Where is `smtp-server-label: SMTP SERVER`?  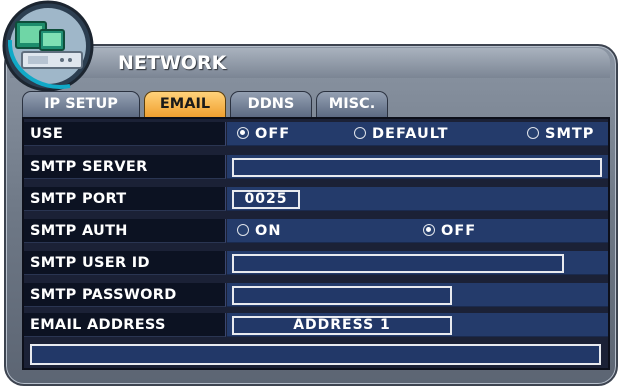
smtp-server-label: SMTP SERVER is located at coordinates (125, 167).